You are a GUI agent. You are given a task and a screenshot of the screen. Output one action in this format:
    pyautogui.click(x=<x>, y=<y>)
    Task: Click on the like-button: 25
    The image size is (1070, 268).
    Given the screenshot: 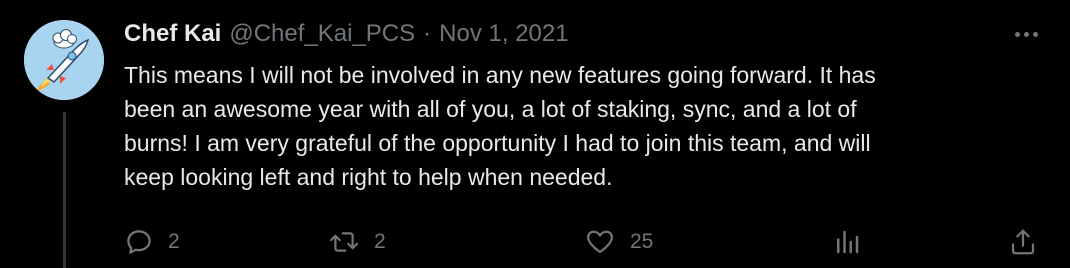 What is the action you would take?
    pyautogui.click(x=618, y=242)
    